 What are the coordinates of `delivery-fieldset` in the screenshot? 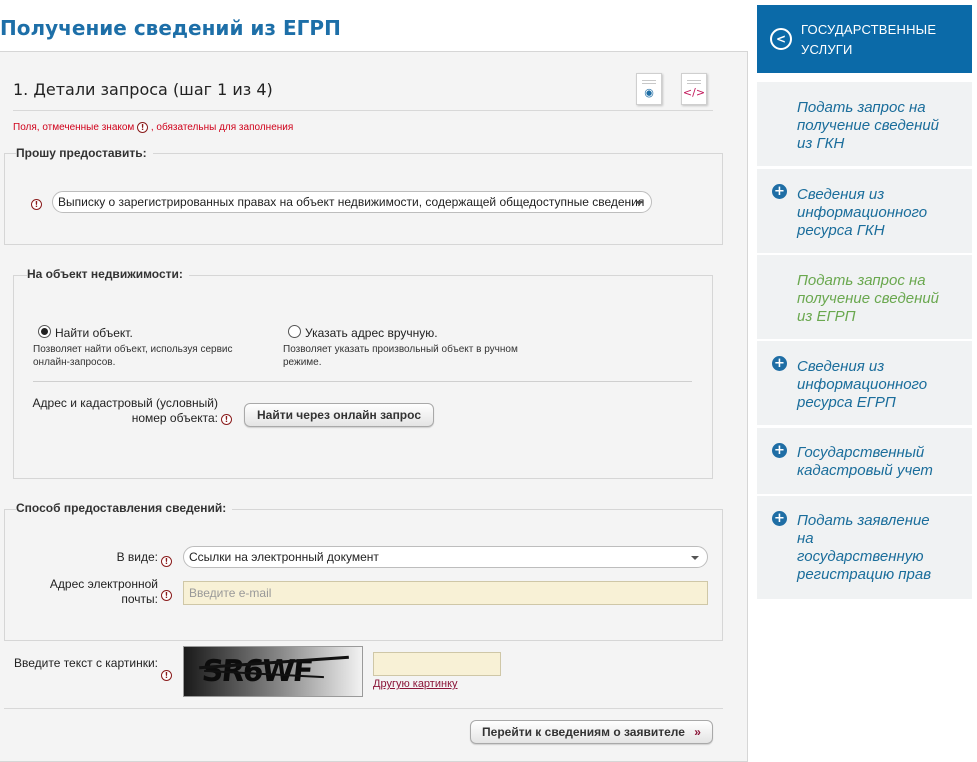 It's located at (363, 575).